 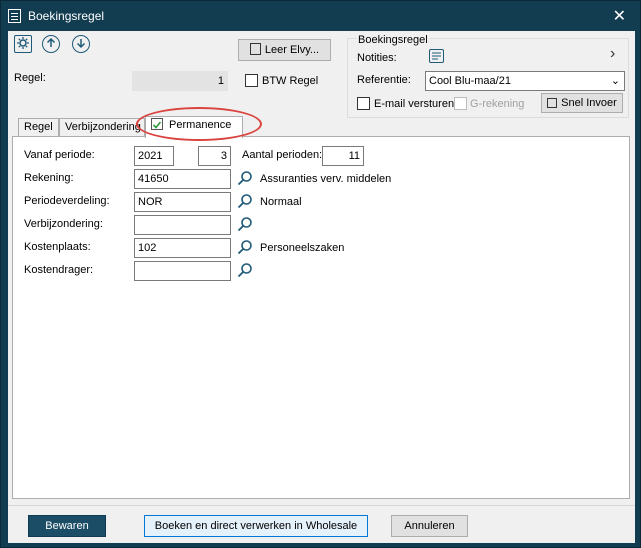 I want to click on kostenplaats-label: Kostenplaats:, so click(x=57, y=247).